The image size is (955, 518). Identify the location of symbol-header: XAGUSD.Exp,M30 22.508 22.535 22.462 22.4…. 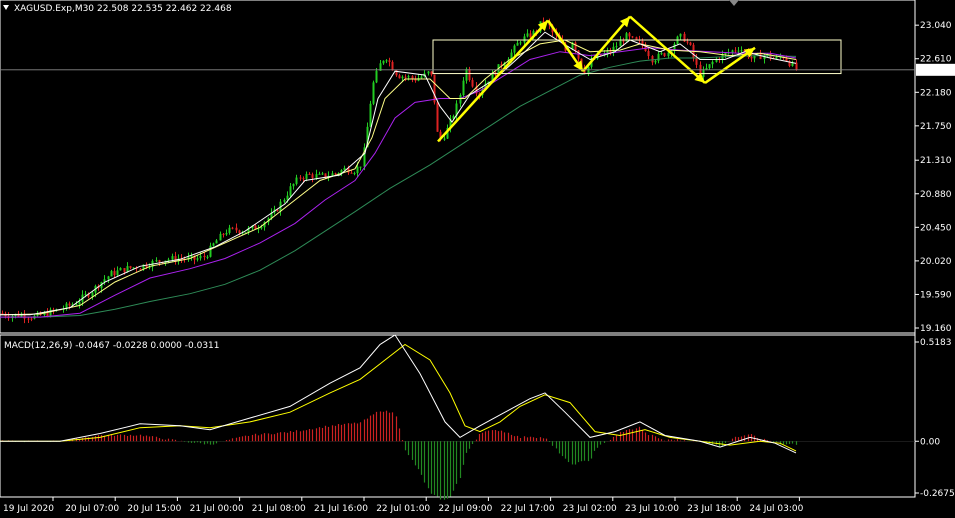
(117, 9).